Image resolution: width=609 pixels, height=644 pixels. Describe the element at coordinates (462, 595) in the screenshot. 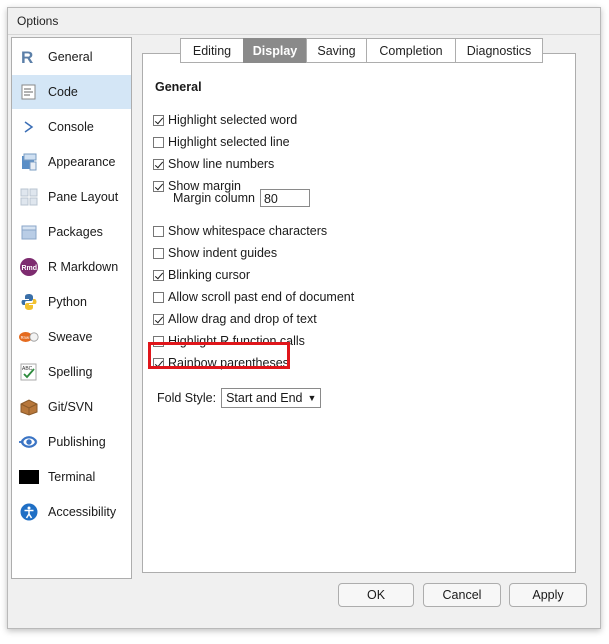

I see `cancel-button: Cancel` at that location.